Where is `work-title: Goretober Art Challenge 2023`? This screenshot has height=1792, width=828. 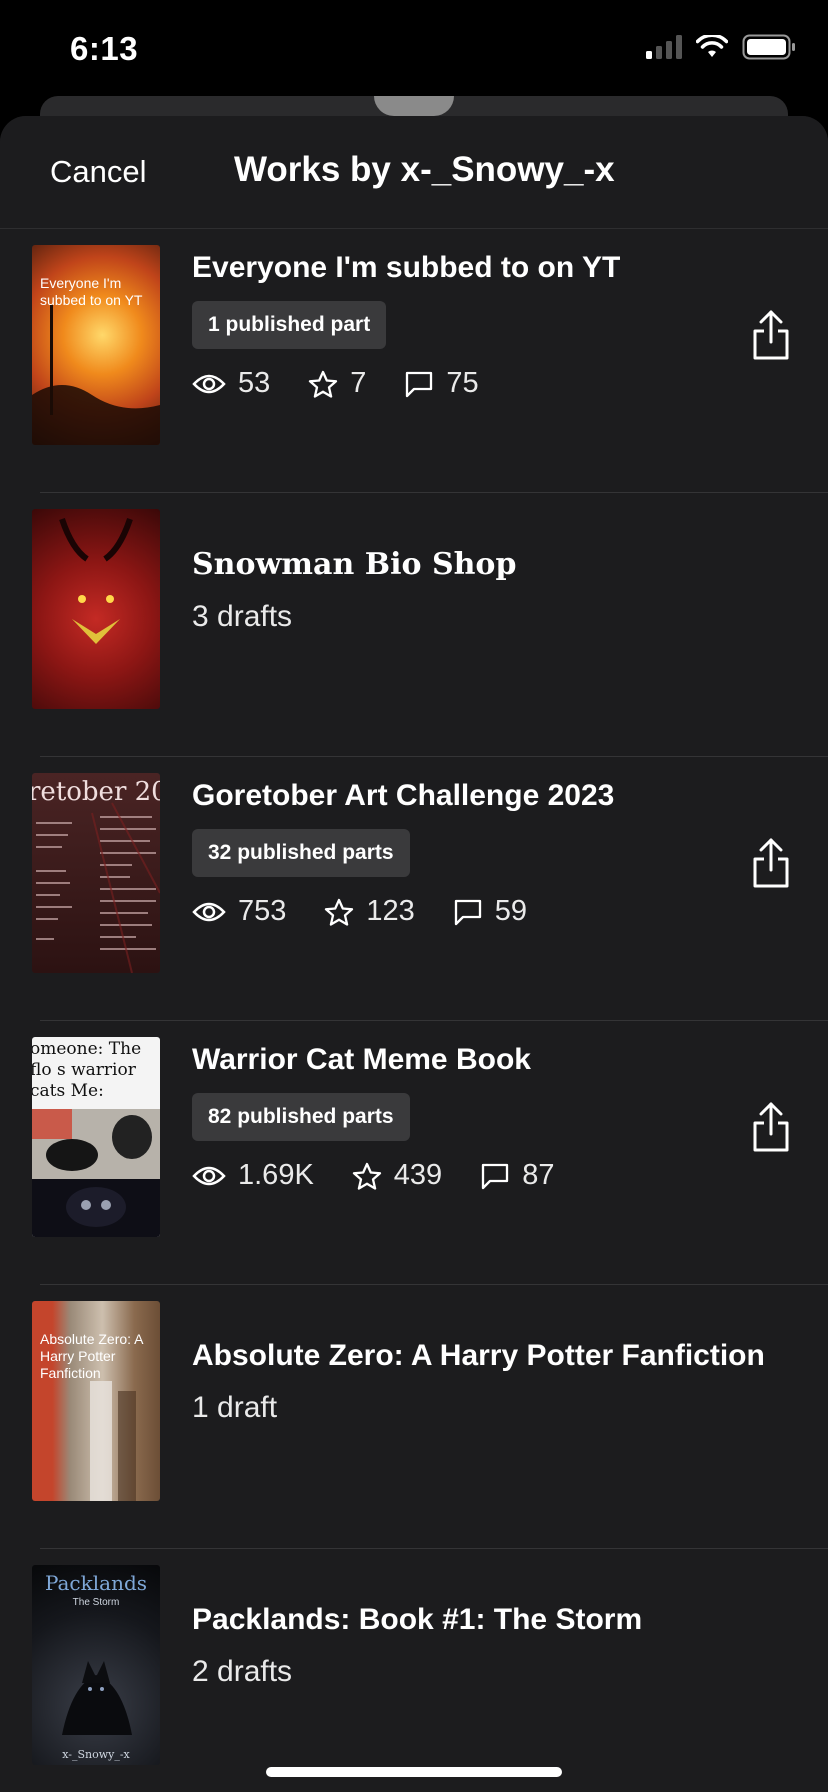
work-title: Goretober Art Challenge 2023 is located at coordinates (403, 795).